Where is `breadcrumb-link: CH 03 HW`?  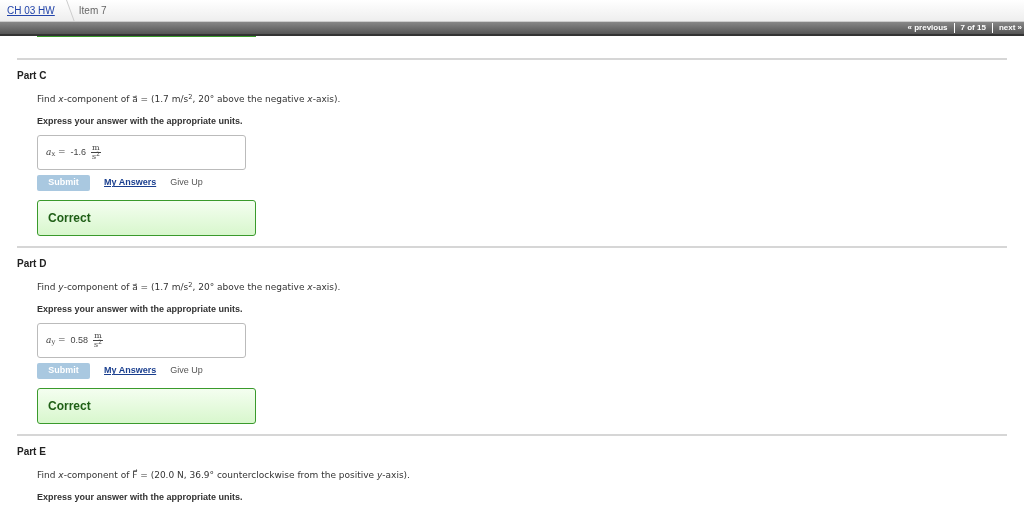
breadcrumb-link: CH 03 HW is located at coordinates (31, 10).